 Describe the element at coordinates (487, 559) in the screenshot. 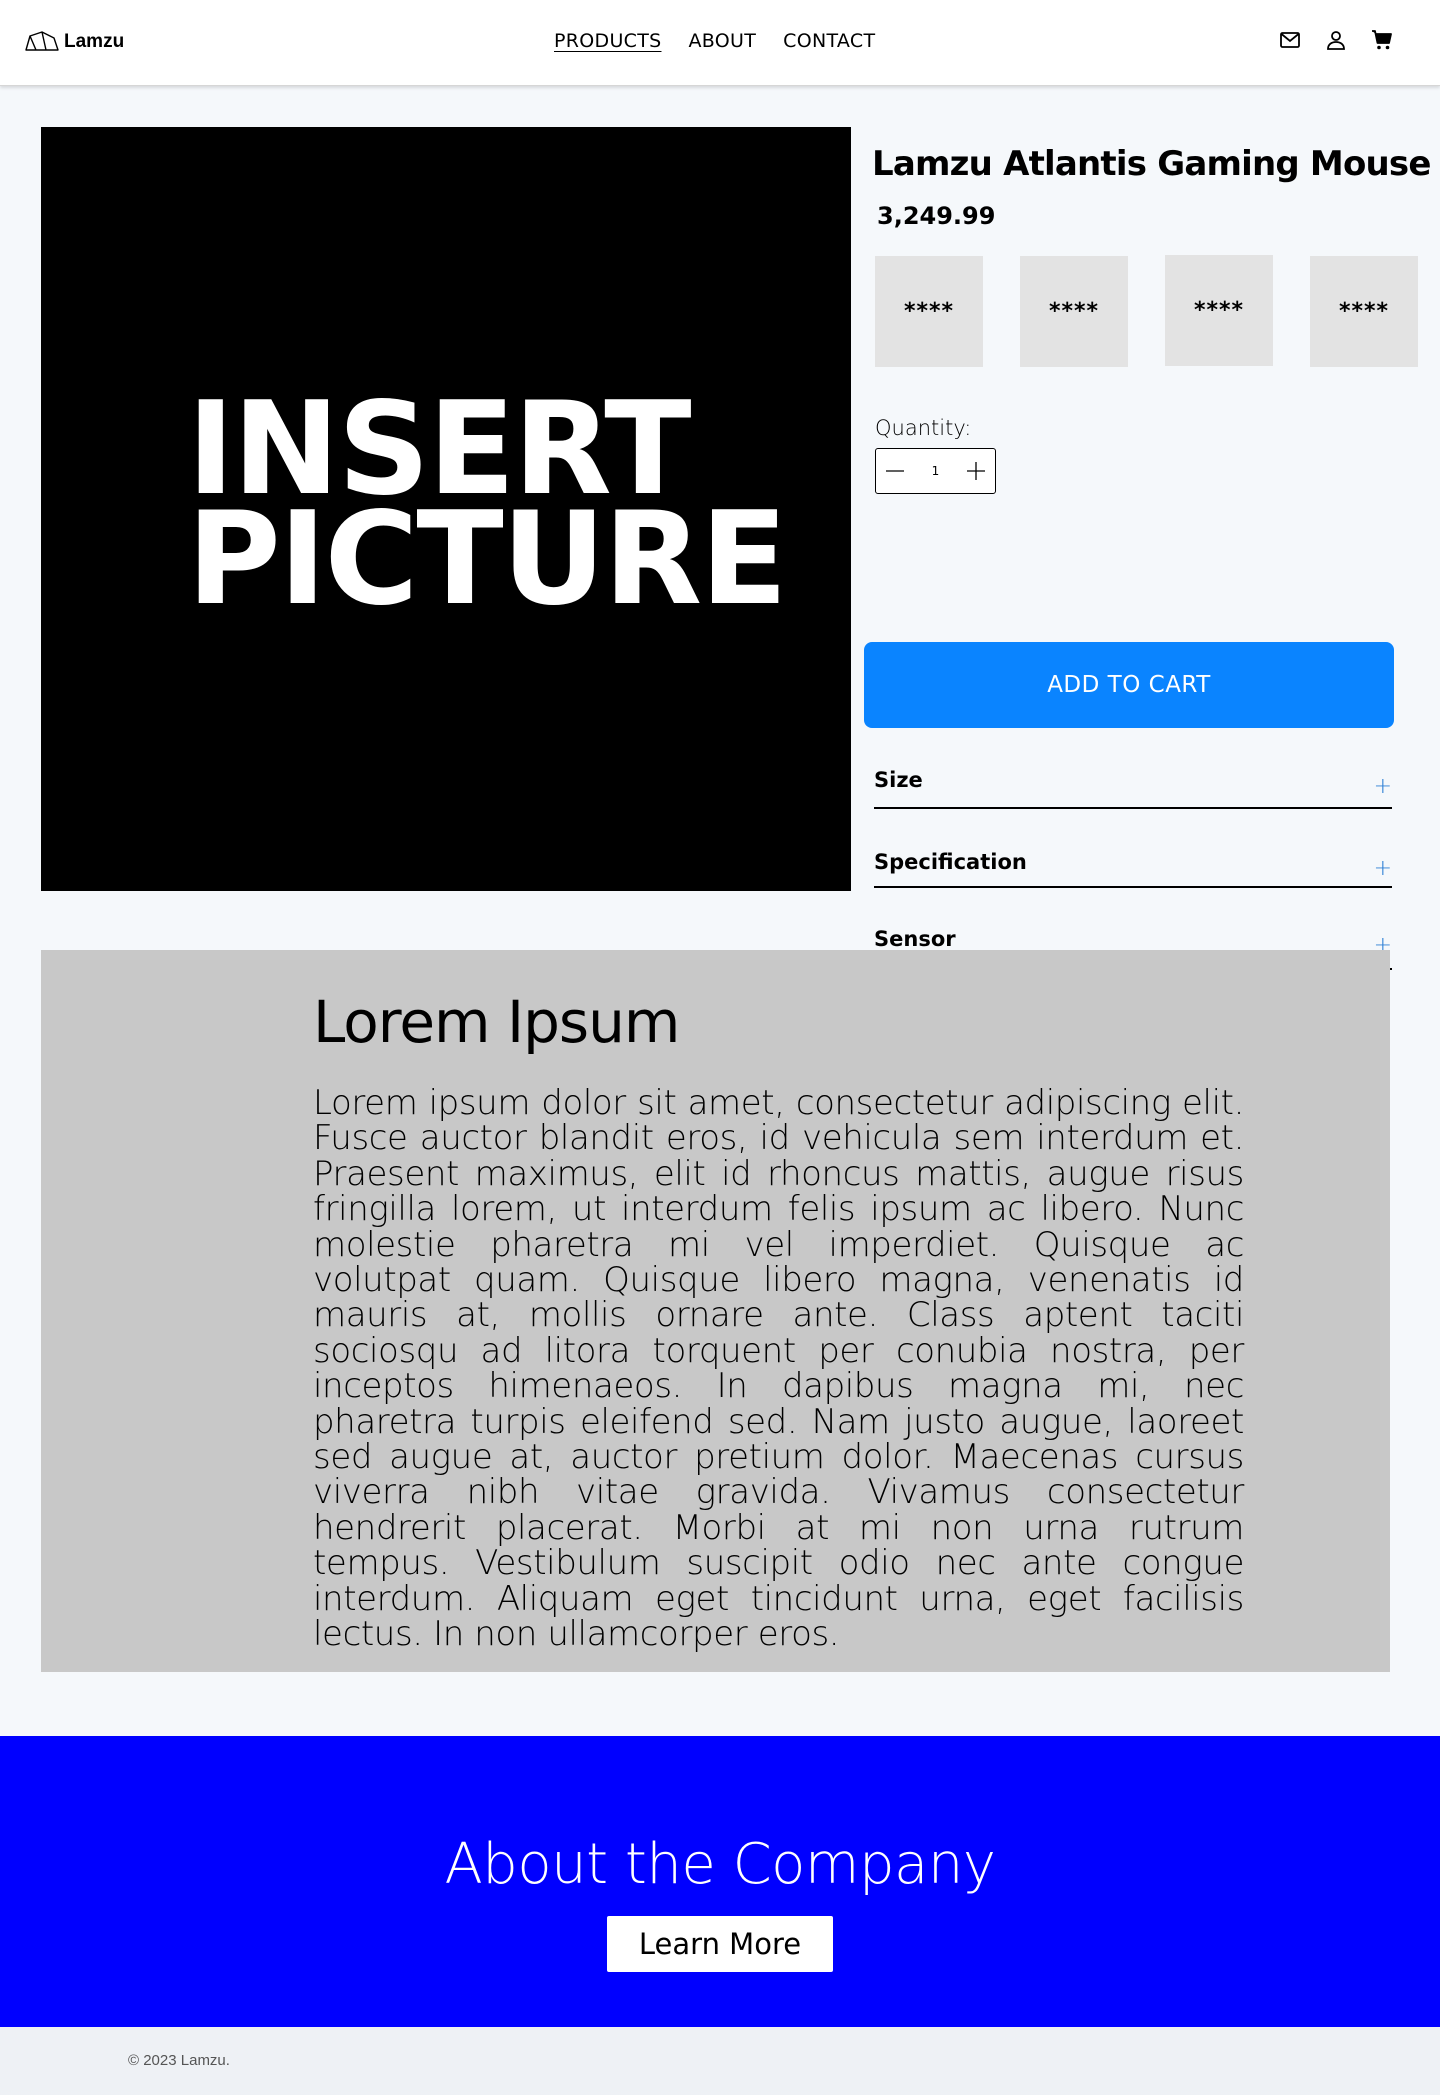

I see `placeholder-line-2: PICTURE` at that location.